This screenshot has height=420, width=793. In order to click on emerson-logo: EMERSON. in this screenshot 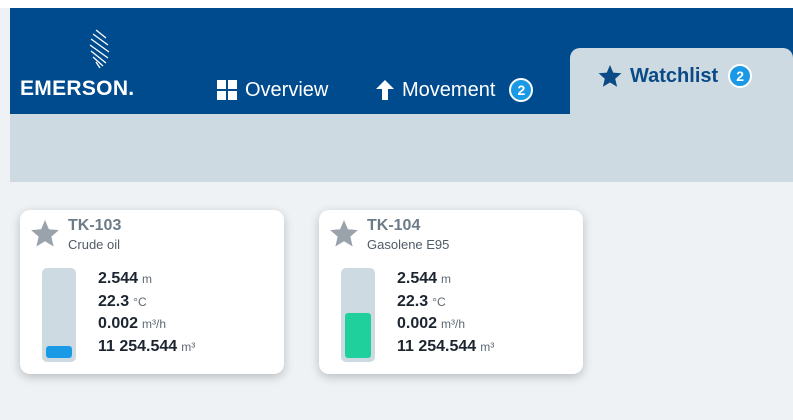, I will do `click(90, 66)`.